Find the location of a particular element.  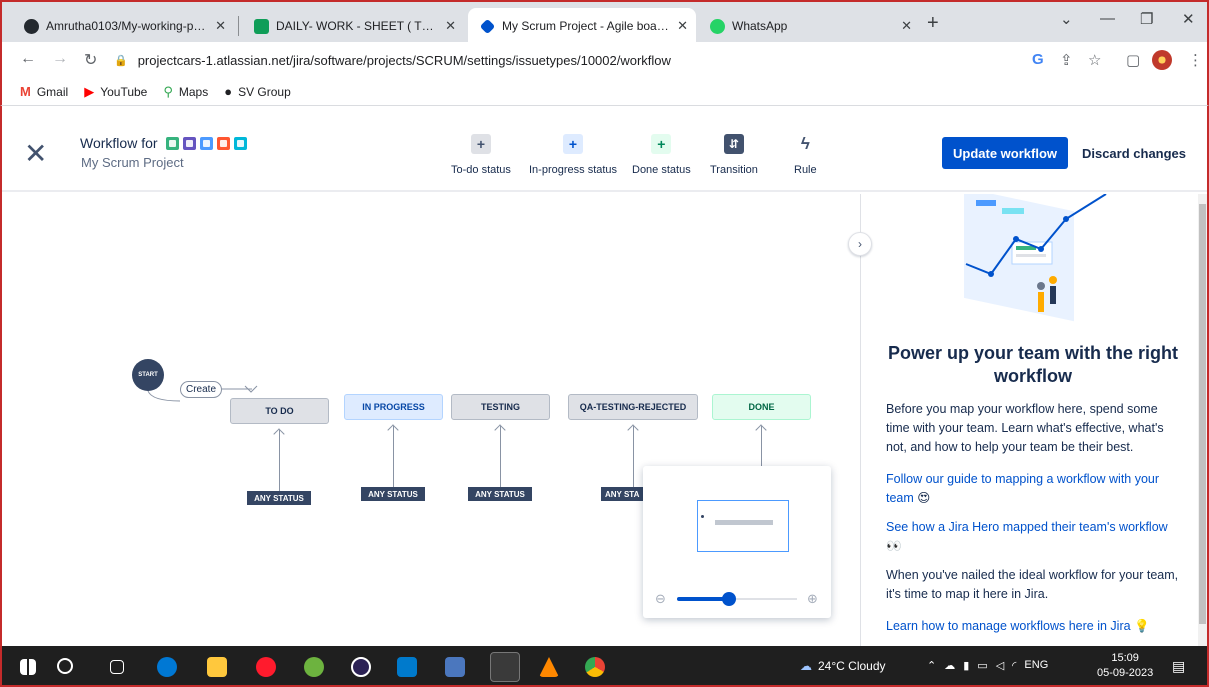

active-app-icon is located at coordinates (505, 667).